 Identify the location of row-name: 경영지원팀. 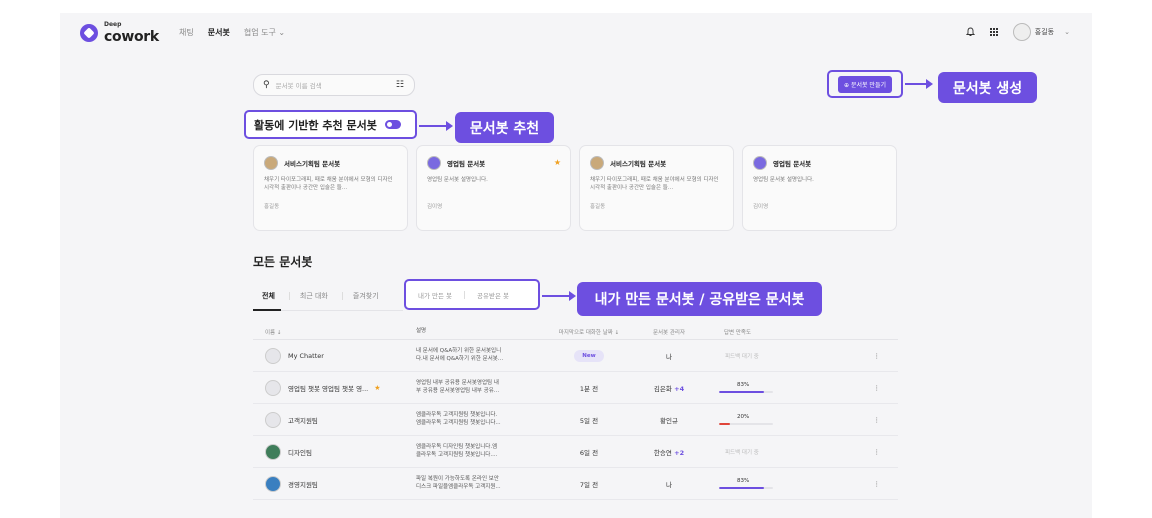
(303, 484).